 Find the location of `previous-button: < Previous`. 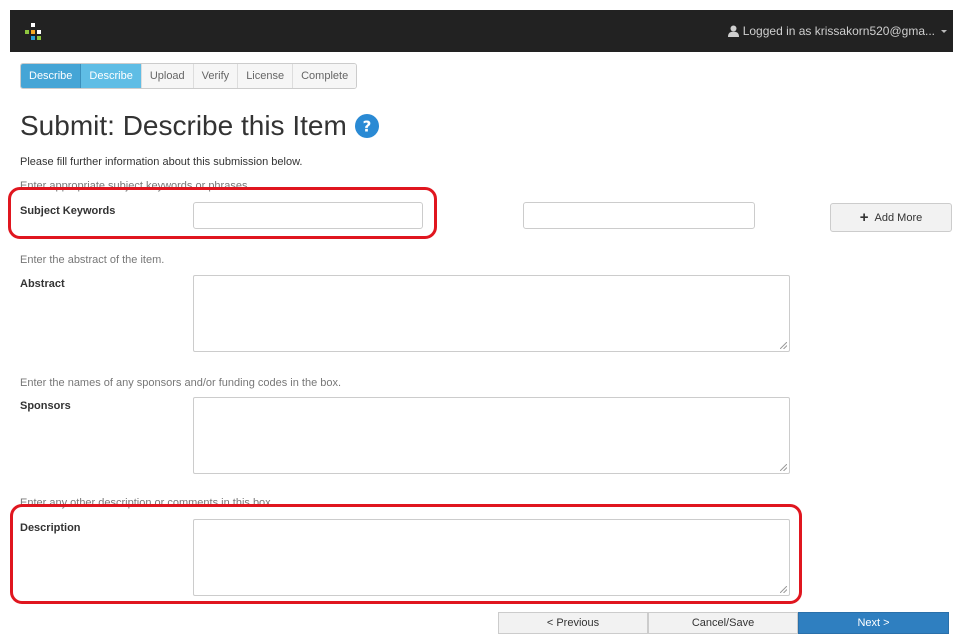

previous-button: < Previous is located at coordinates (573, 623).